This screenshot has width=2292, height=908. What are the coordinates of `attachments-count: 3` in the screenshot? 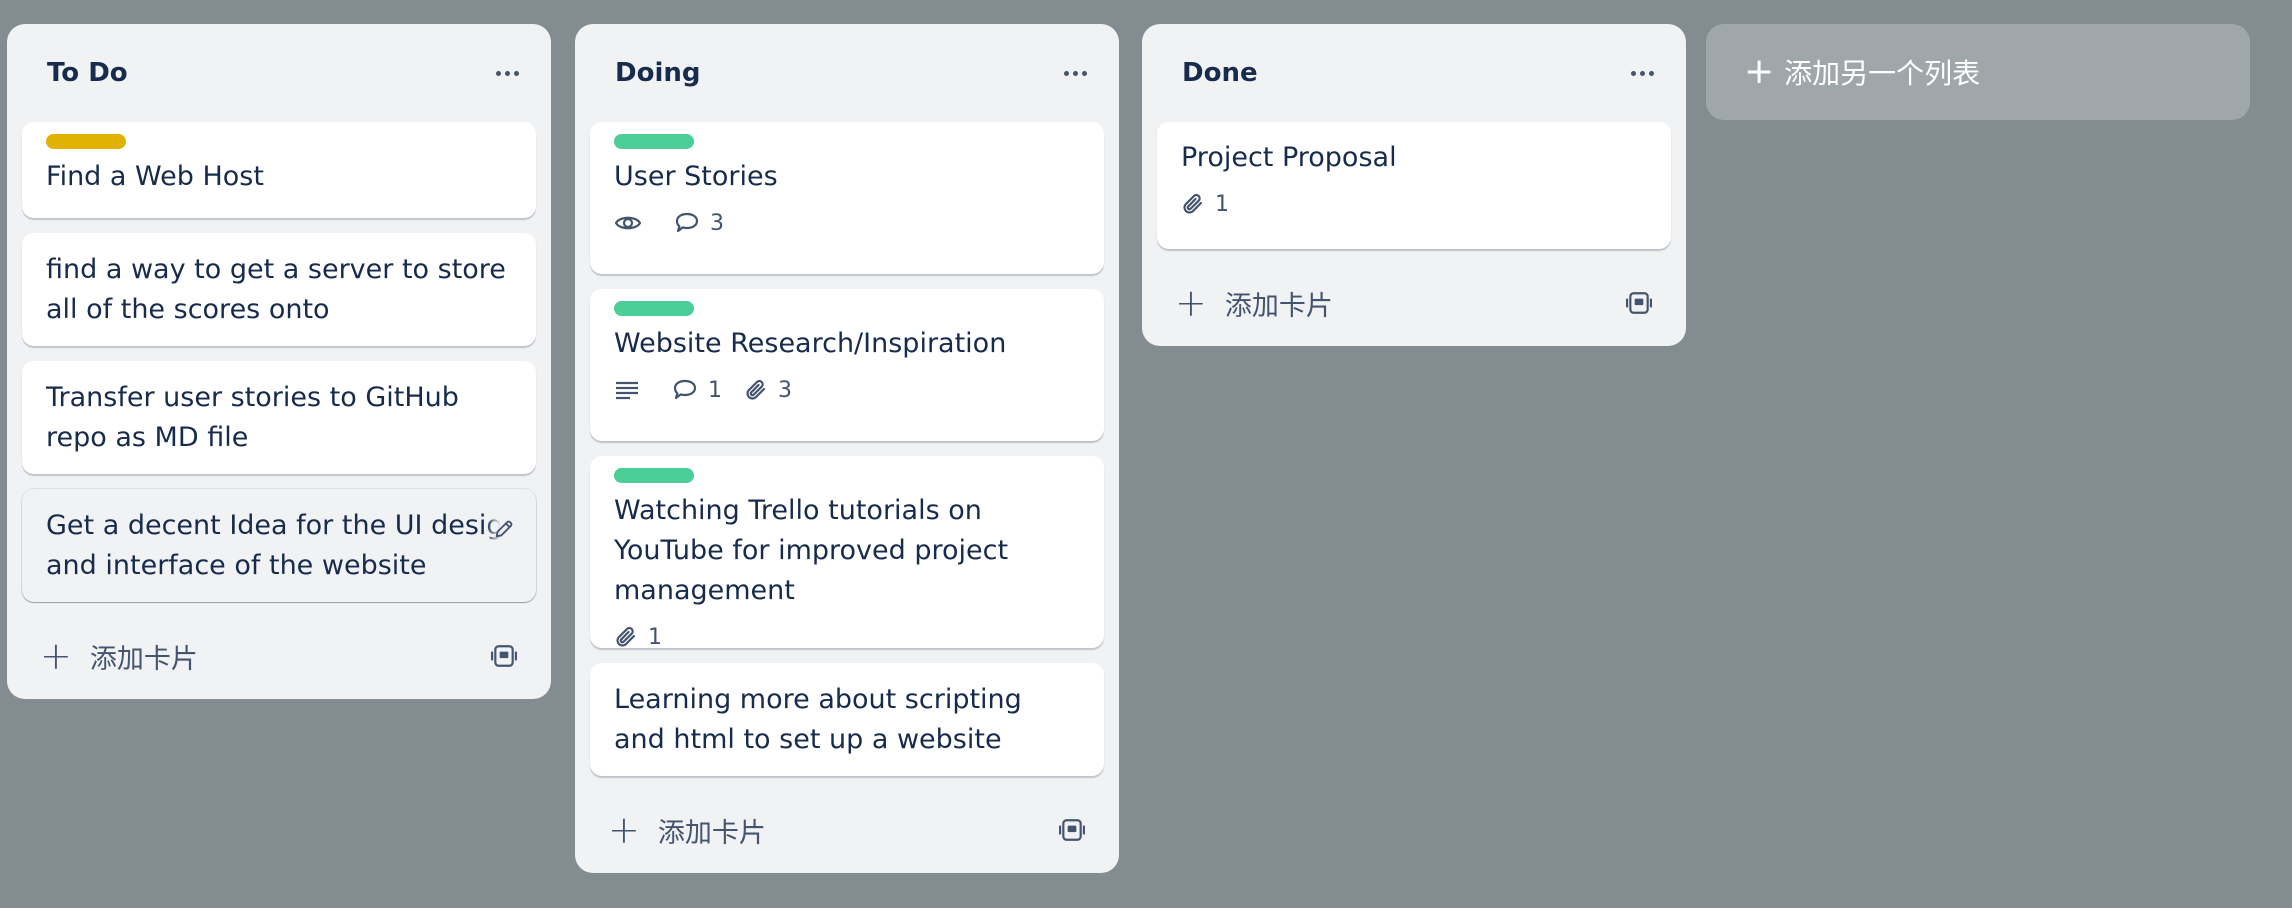 It's located at (785, 390).